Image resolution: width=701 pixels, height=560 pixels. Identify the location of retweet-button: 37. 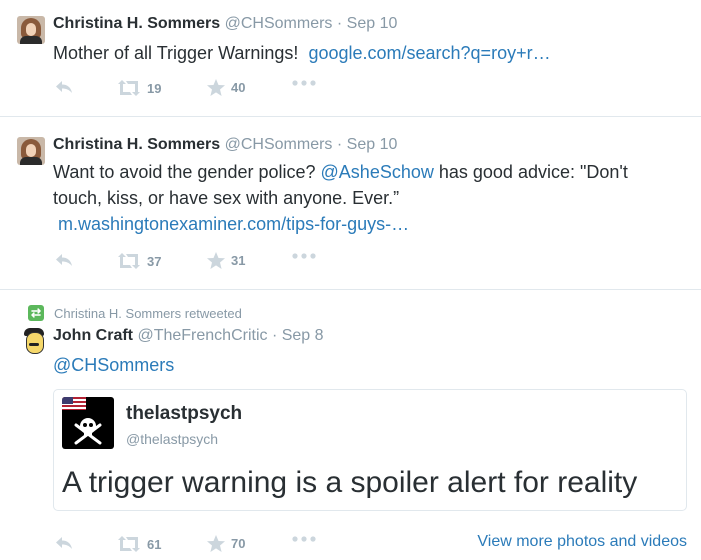
(139, 261).